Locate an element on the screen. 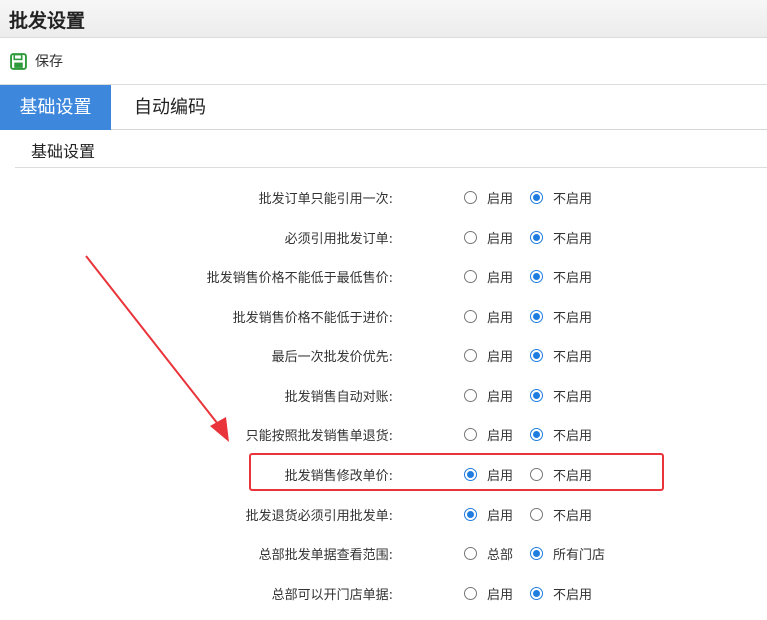 This screenshot has height=620, width=767. setting-order-ref-once: 批发订单只能引用一次: 启用 不启用 is located at coordinates (383, 196).